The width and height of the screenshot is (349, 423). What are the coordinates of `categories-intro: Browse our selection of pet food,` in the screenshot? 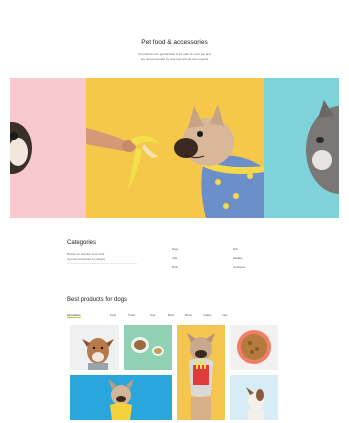 It's located at (86, 254).